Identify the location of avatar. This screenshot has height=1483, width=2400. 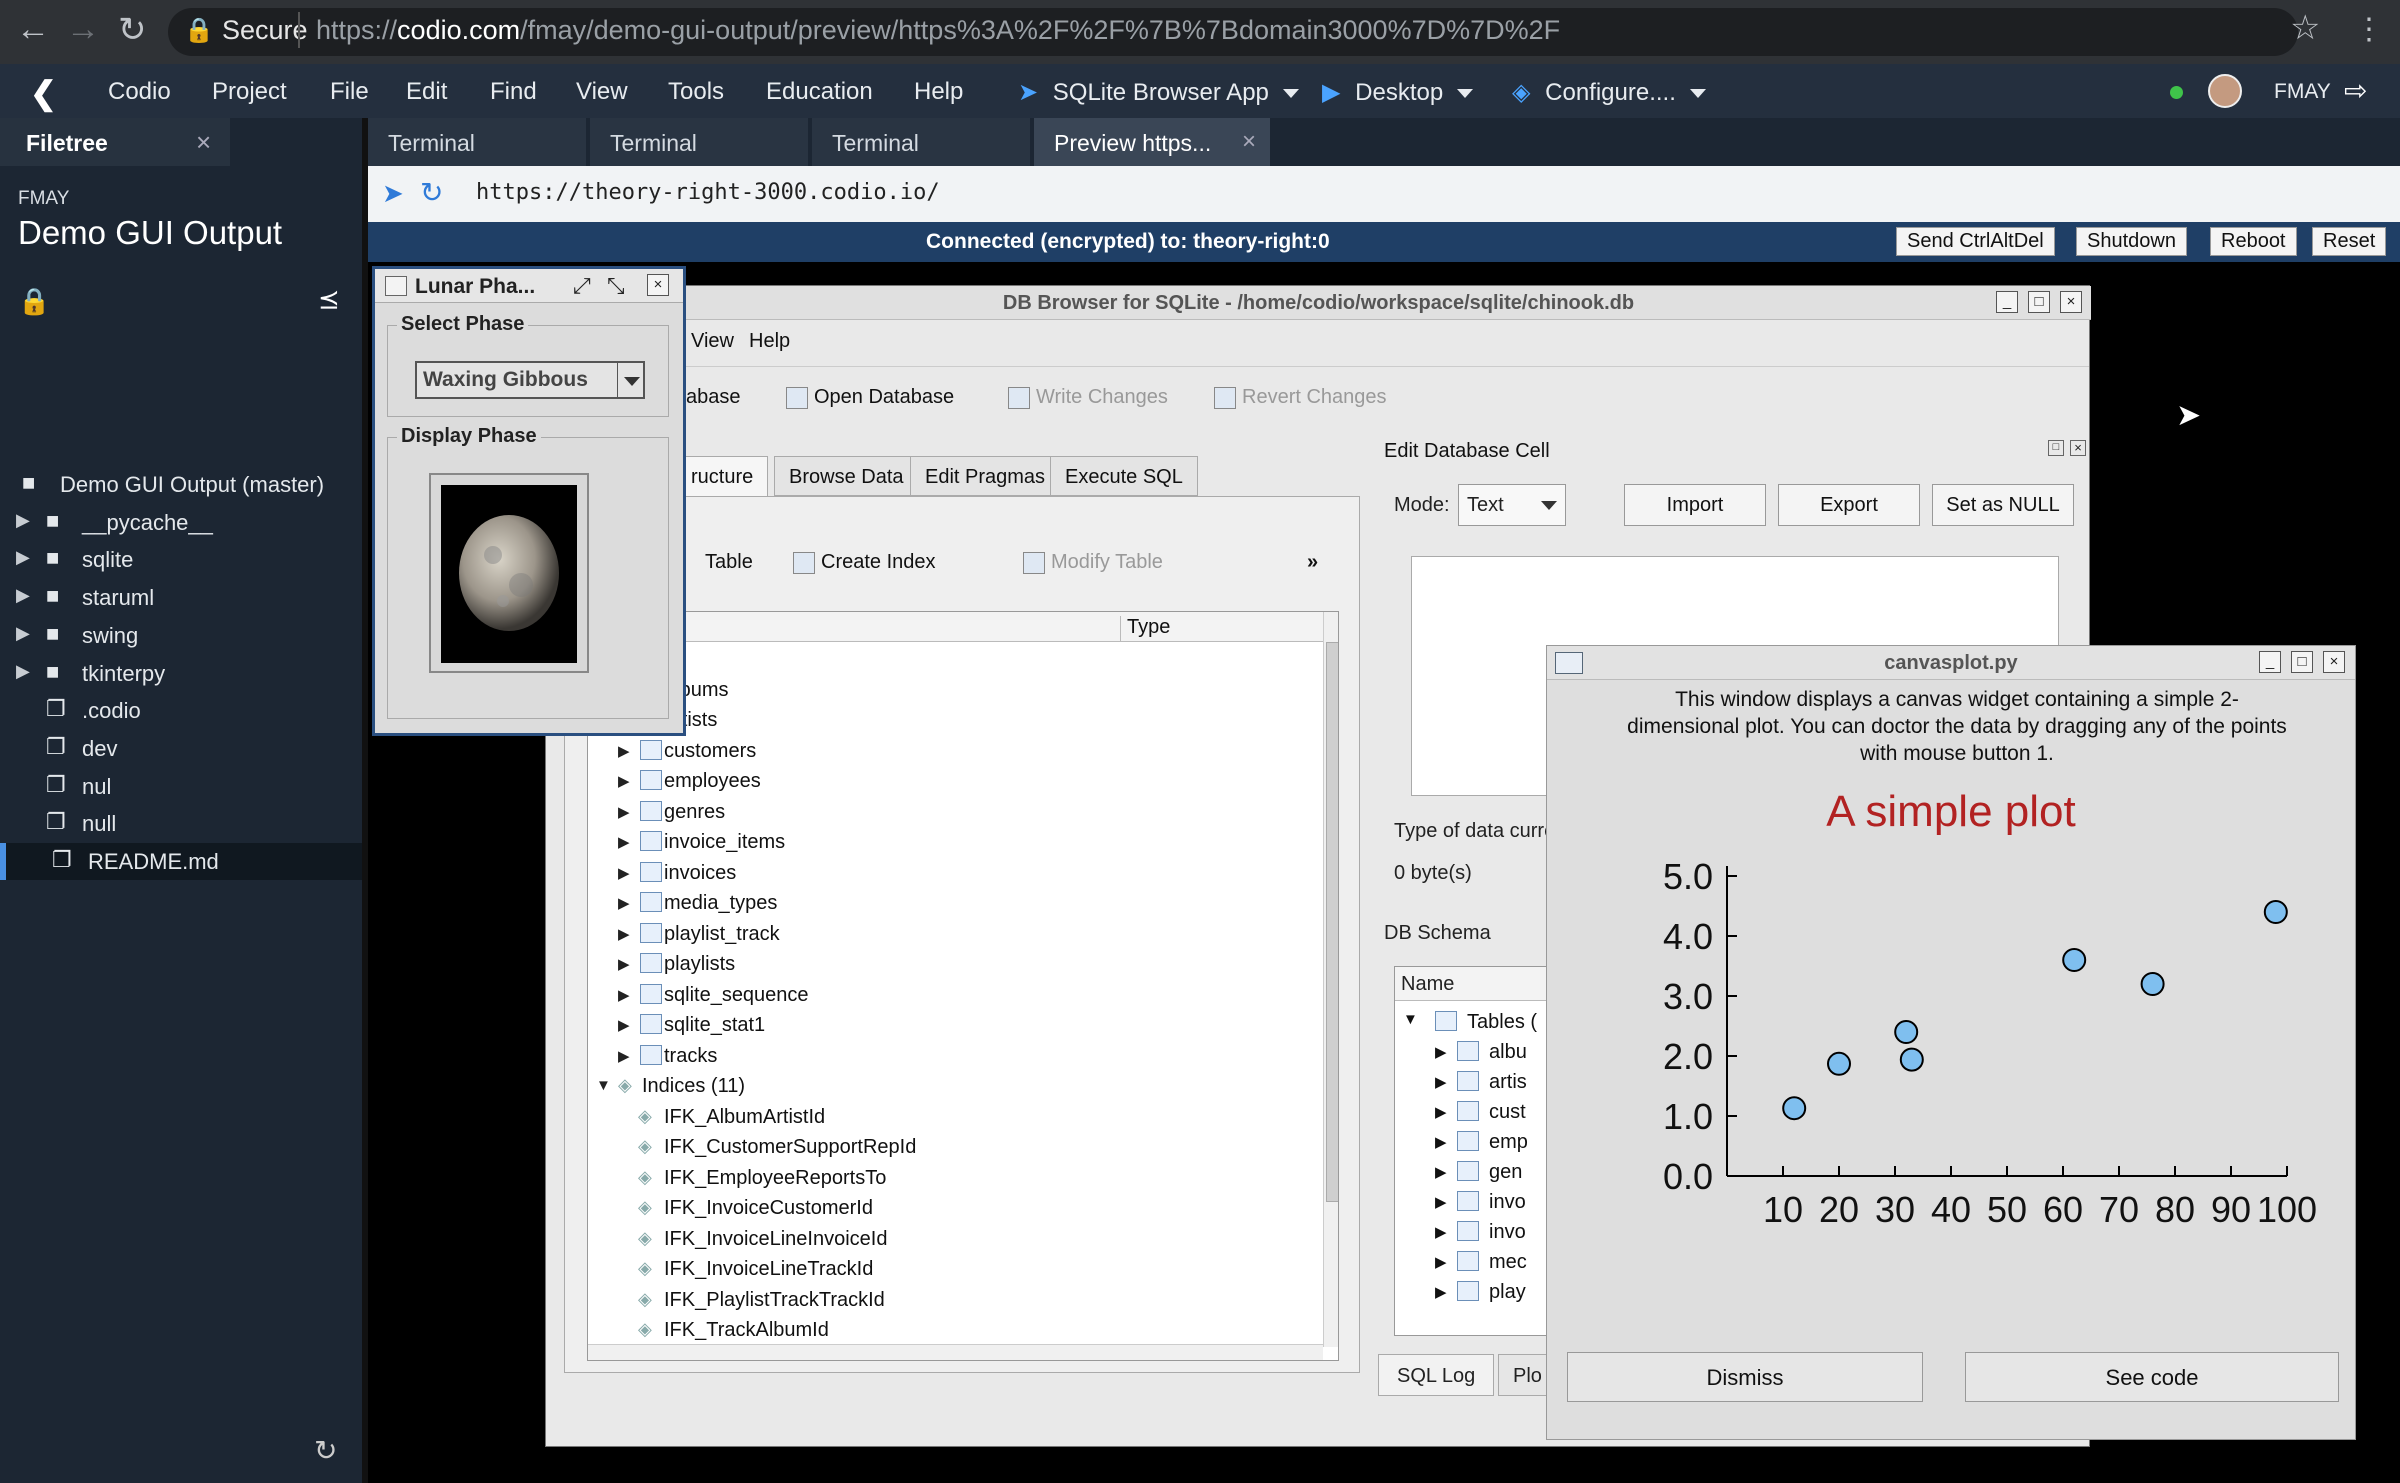
(2225, 91).